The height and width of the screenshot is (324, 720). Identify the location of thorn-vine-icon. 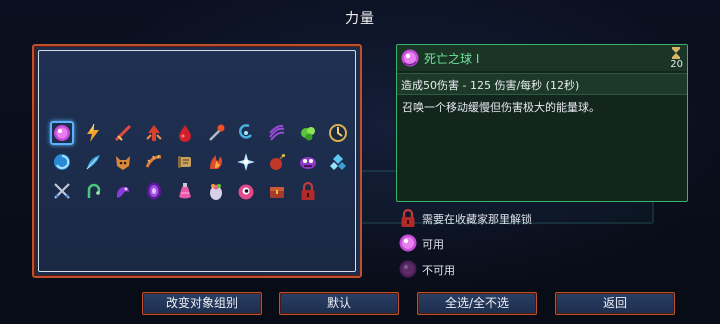
(153, 161).